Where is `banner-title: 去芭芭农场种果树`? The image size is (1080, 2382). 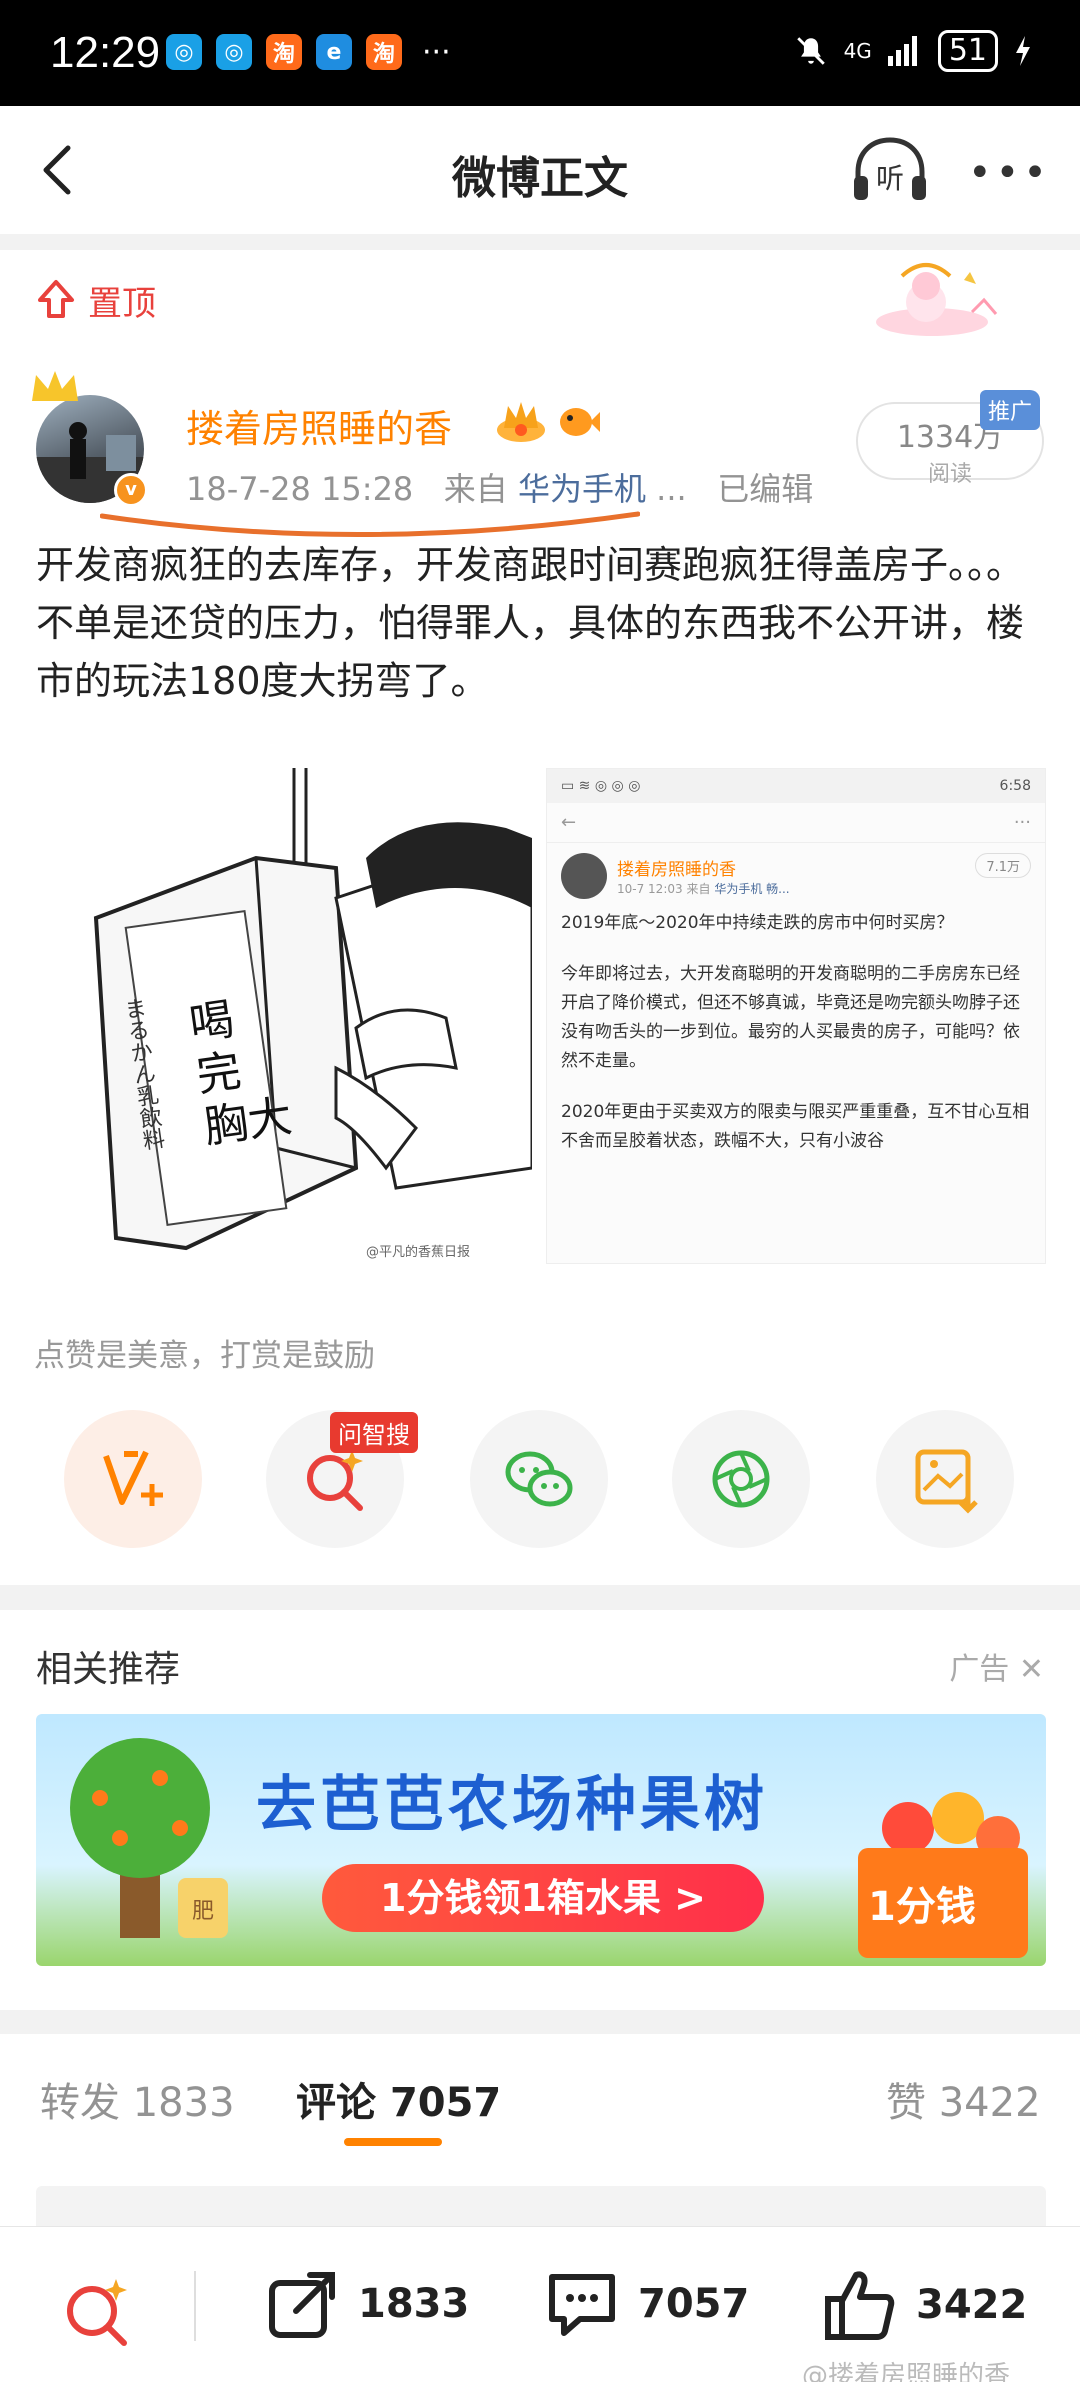
banner-title: 去芭芭农场种果树 is located at coordinates (512, 1805).